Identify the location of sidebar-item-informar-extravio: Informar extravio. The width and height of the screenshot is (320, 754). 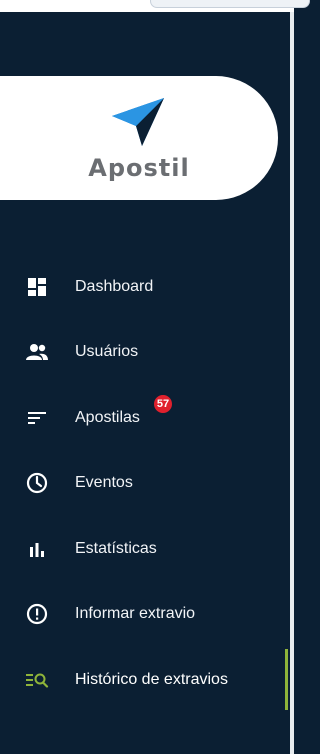
(147, 615).